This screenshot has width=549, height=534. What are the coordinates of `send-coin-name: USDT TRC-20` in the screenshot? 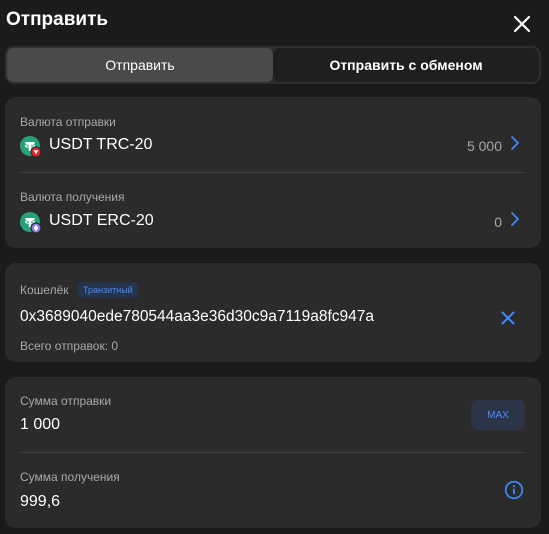 It's located at (101, 144).